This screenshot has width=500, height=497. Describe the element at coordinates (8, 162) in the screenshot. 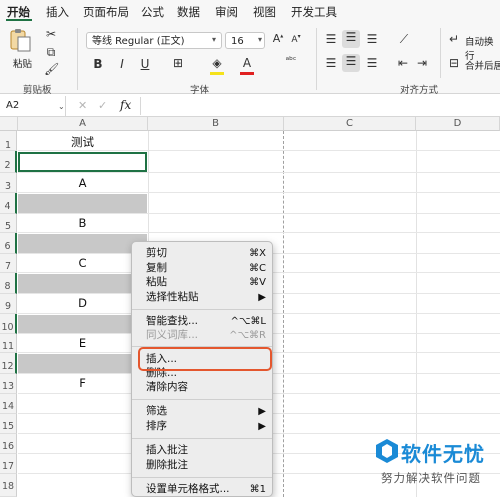

I see `row-header: 2` at that location.